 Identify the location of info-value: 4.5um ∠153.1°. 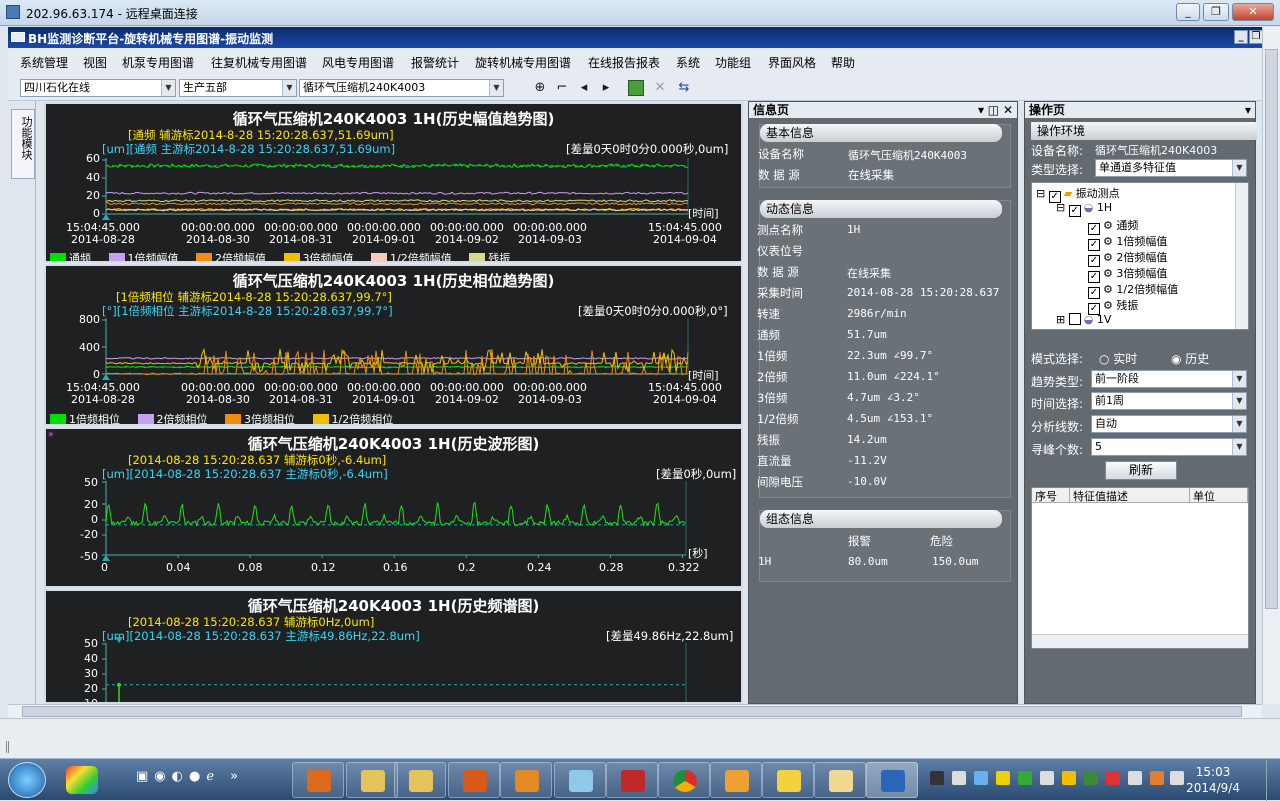
(890, 418).